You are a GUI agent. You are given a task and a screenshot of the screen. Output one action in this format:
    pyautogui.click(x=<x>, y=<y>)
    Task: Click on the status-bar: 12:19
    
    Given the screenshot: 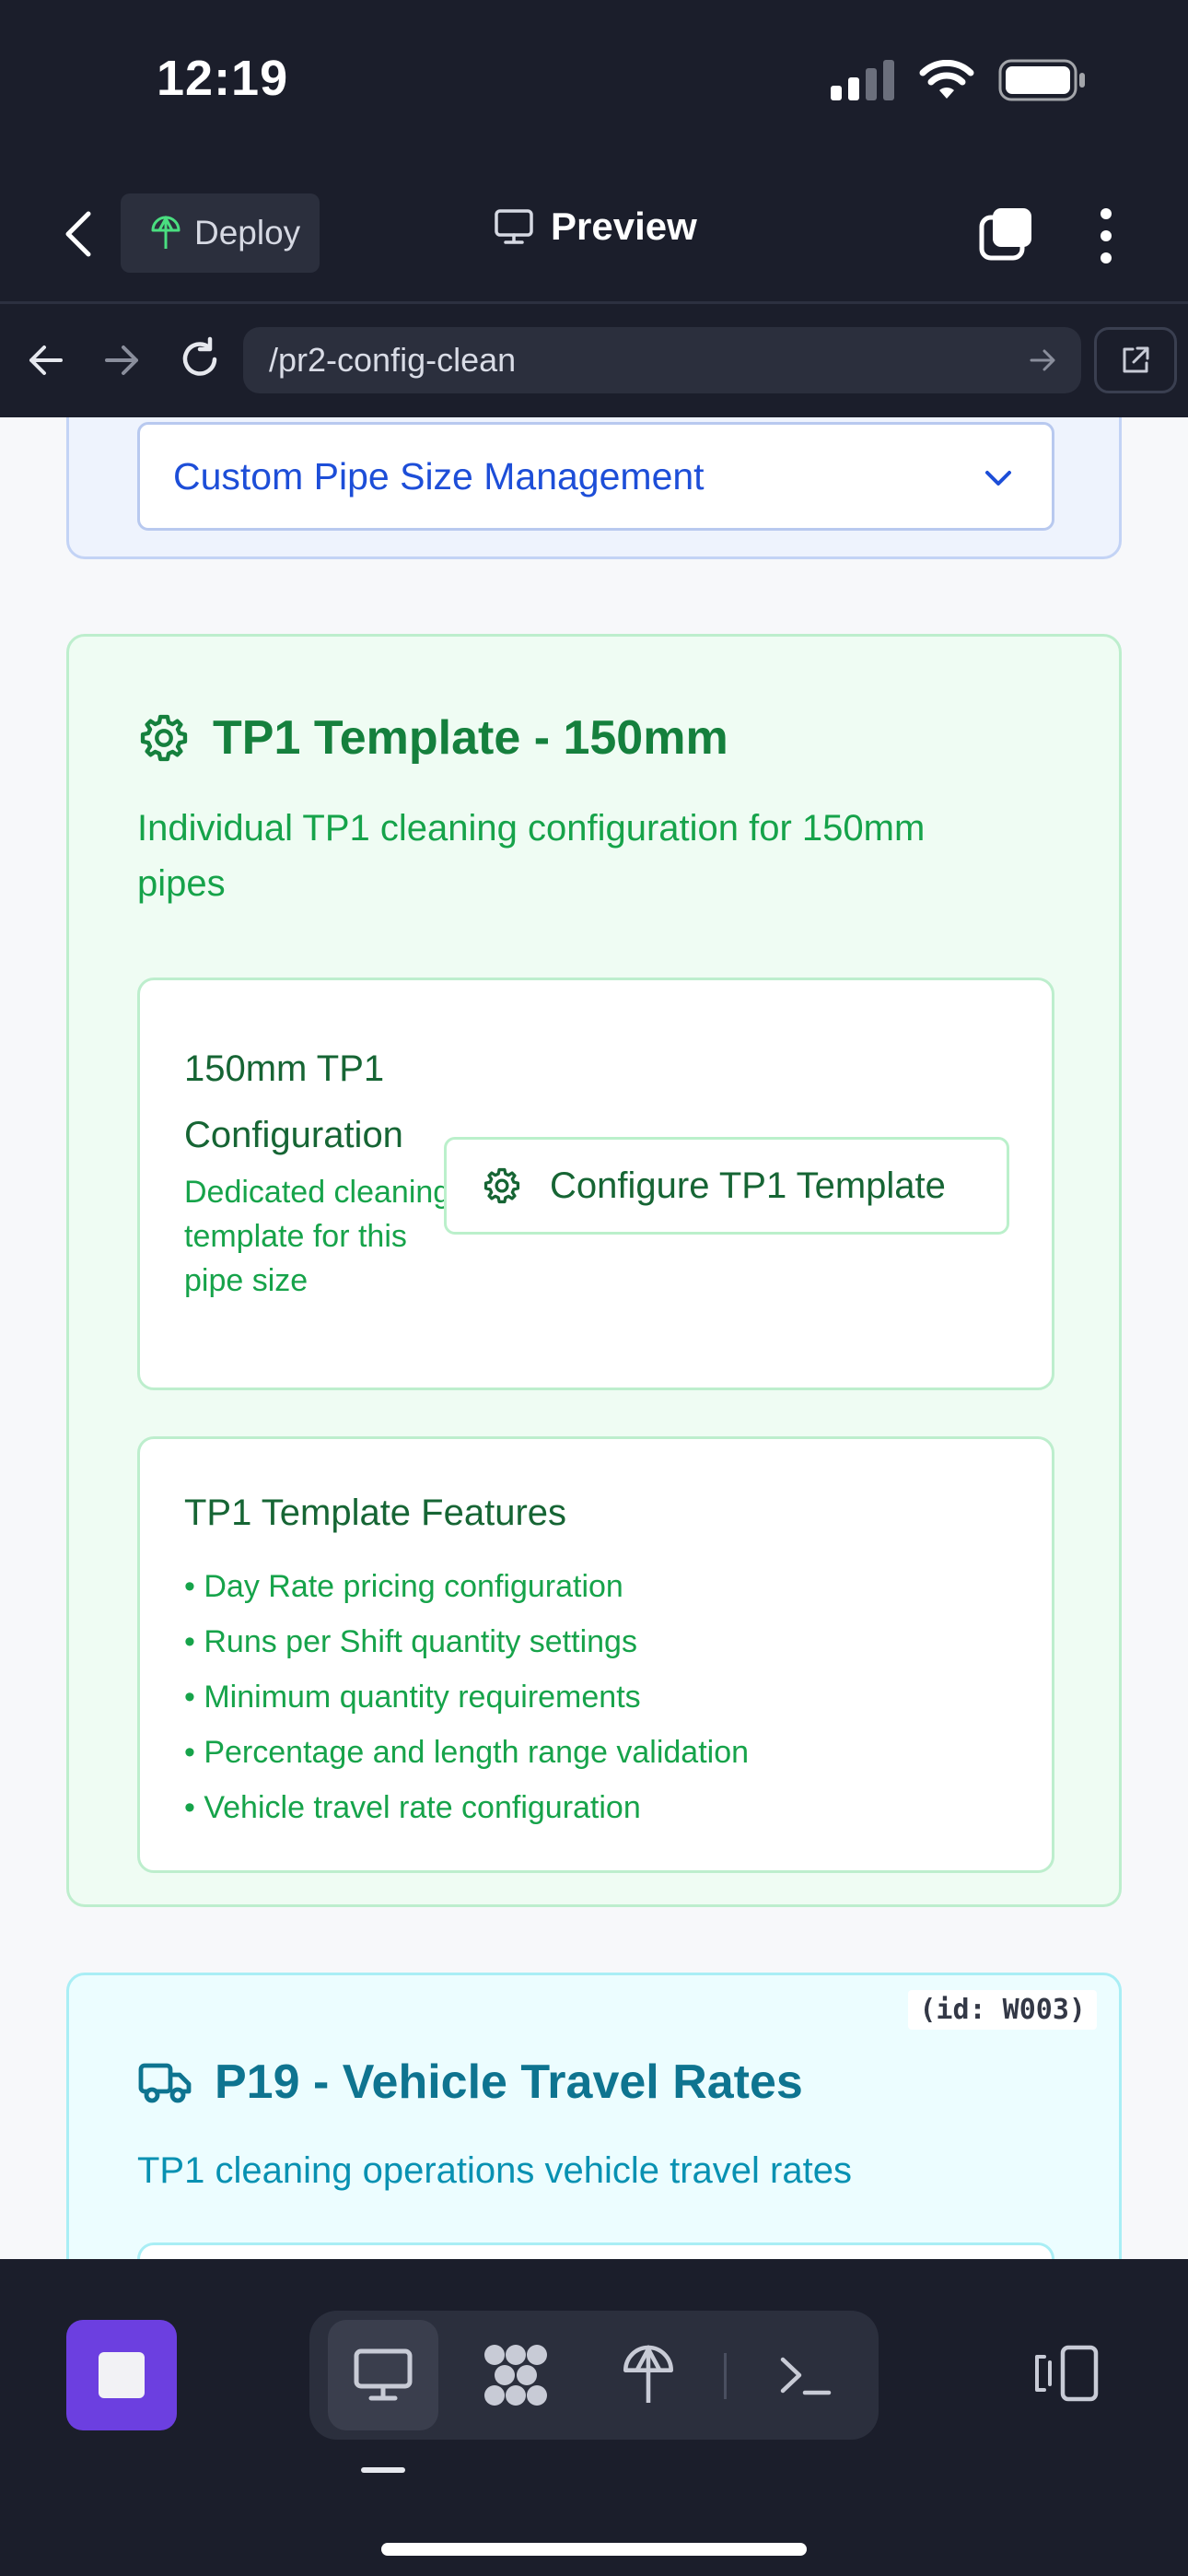 What is the action you would take?
    pyautogui.click(x=594, y=83)
    